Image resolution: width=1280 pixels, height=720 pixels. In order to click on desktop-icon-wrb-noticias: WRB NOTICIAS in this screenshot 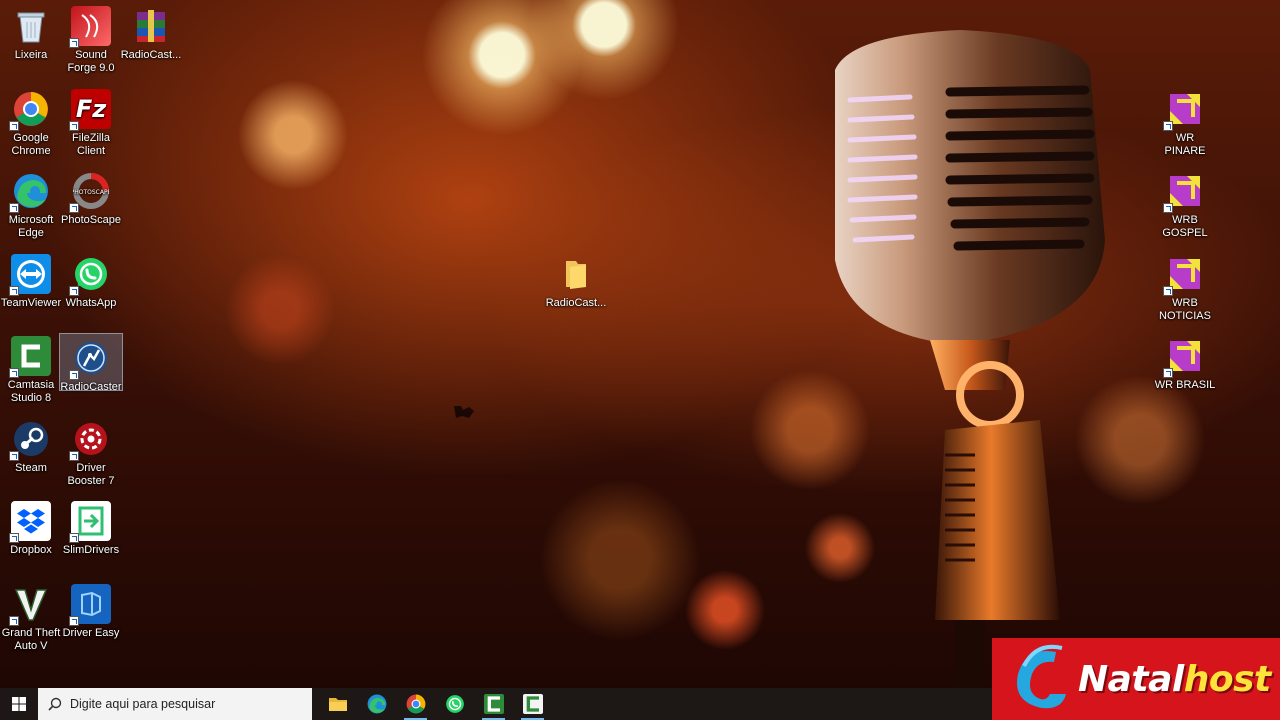, I will do `click(1185, 286)`.